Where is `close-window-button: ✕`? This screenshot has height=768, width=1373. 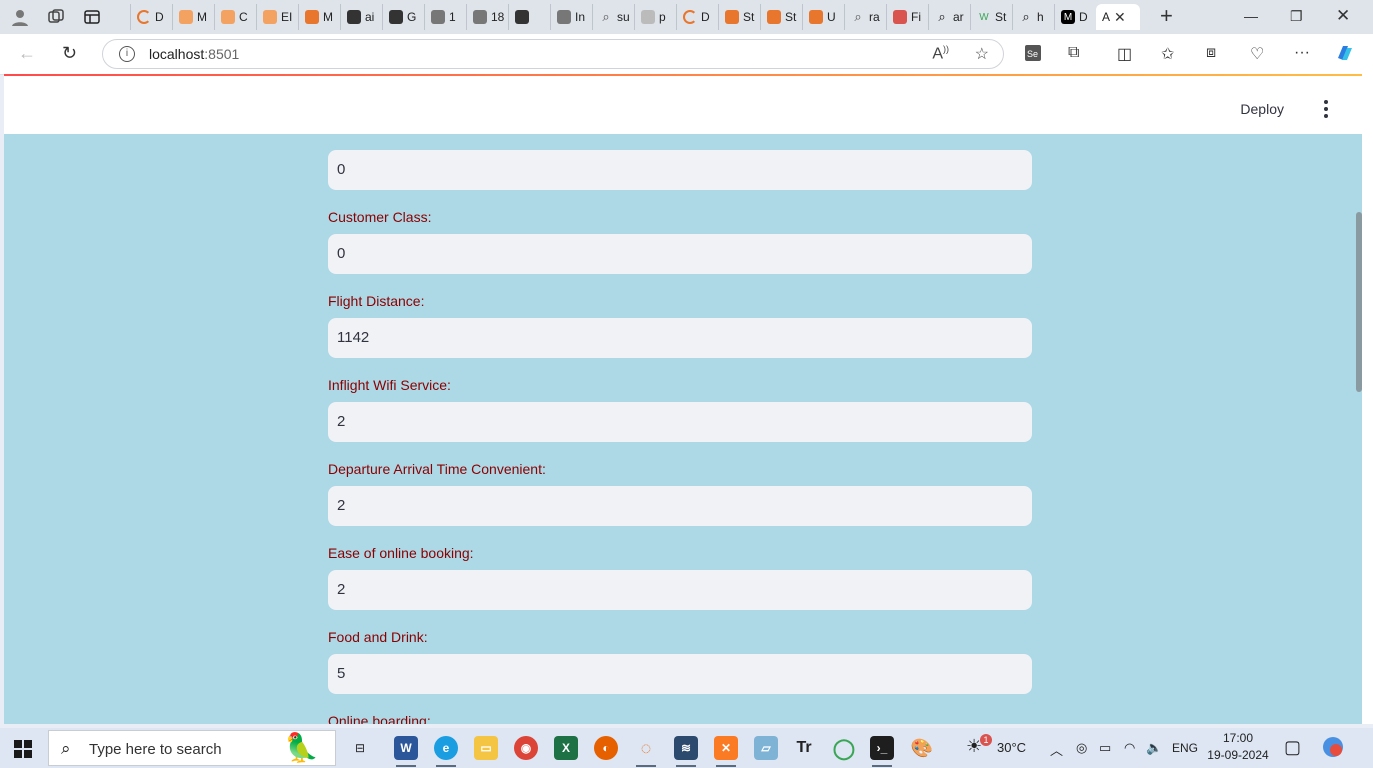
close-window-button: ✕ is located at coordinates (1343, 16).